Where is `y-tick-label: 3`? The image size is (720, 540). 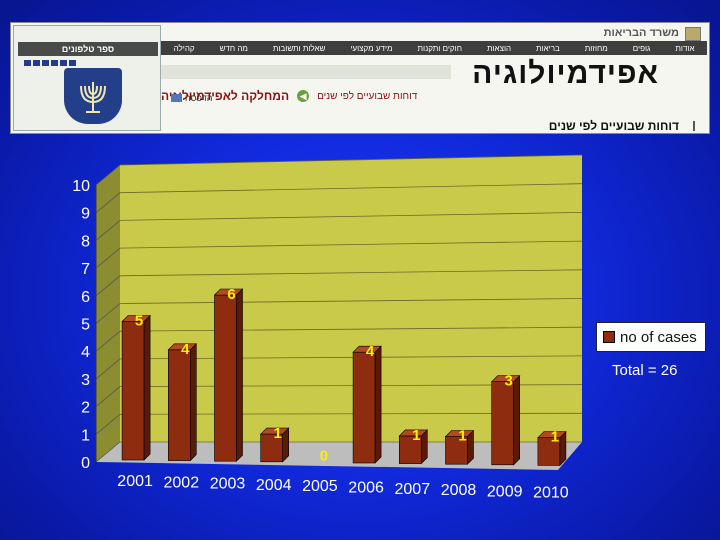
y-tick-label: 3 is located at coordinates (85, 380).